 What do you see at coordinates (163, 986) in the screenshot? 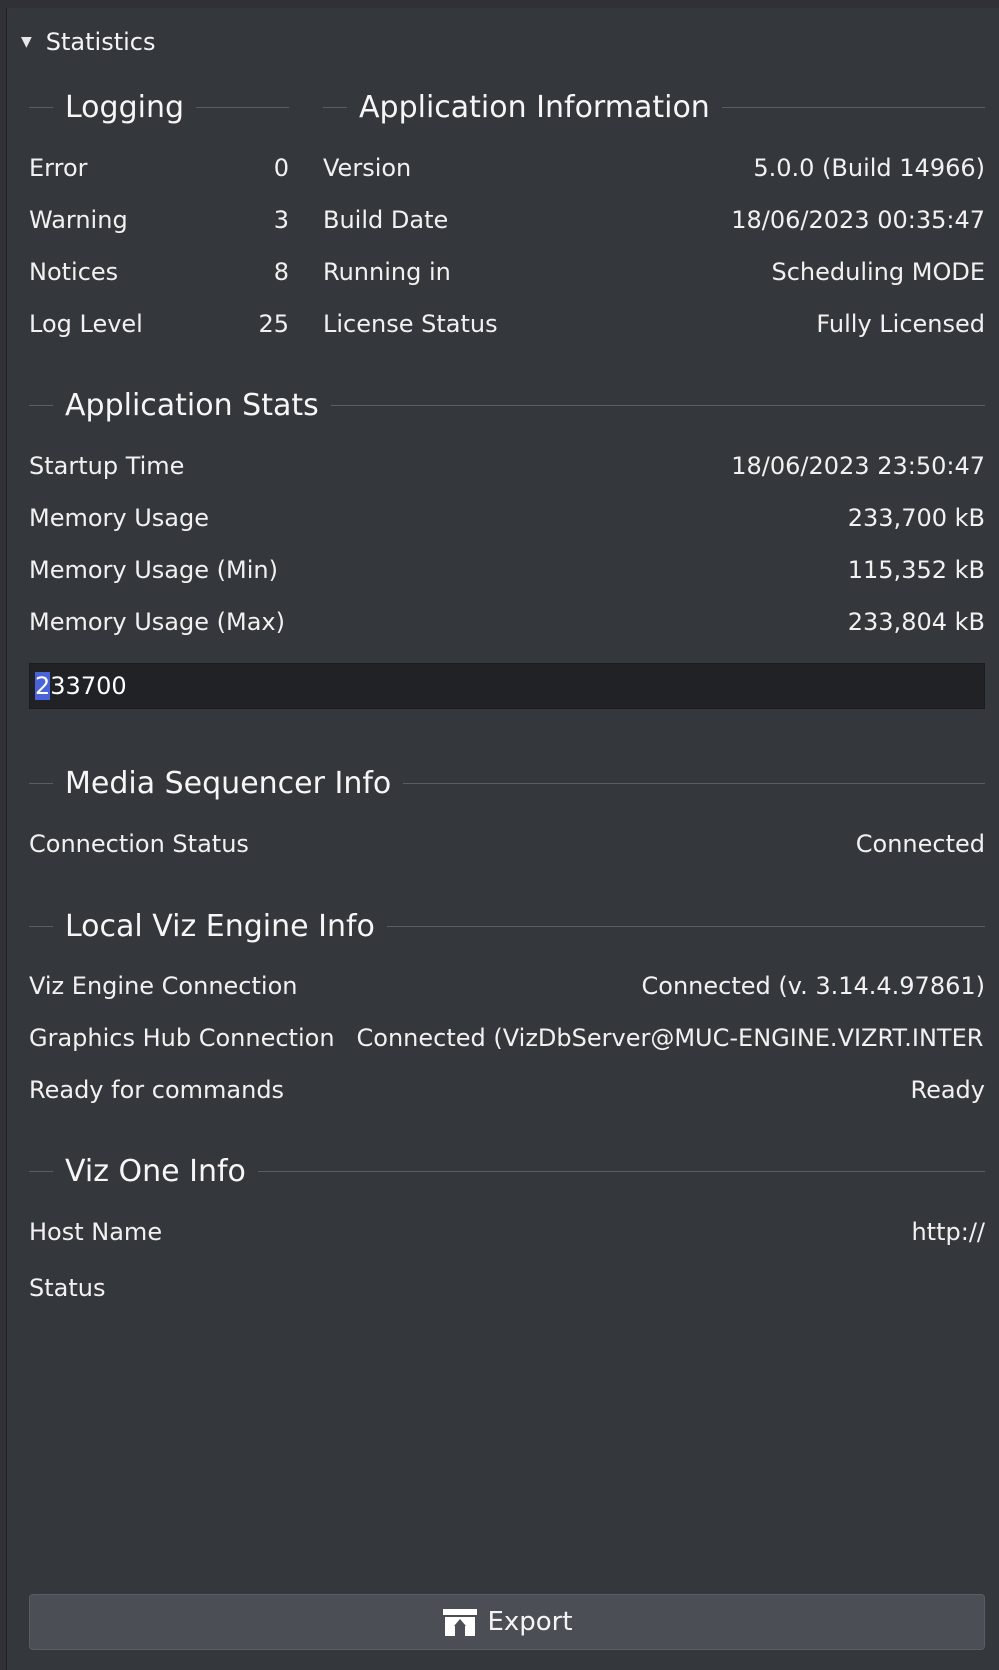
I see `row-label: Viz Engine Connection` at bounding box center [163, 986].